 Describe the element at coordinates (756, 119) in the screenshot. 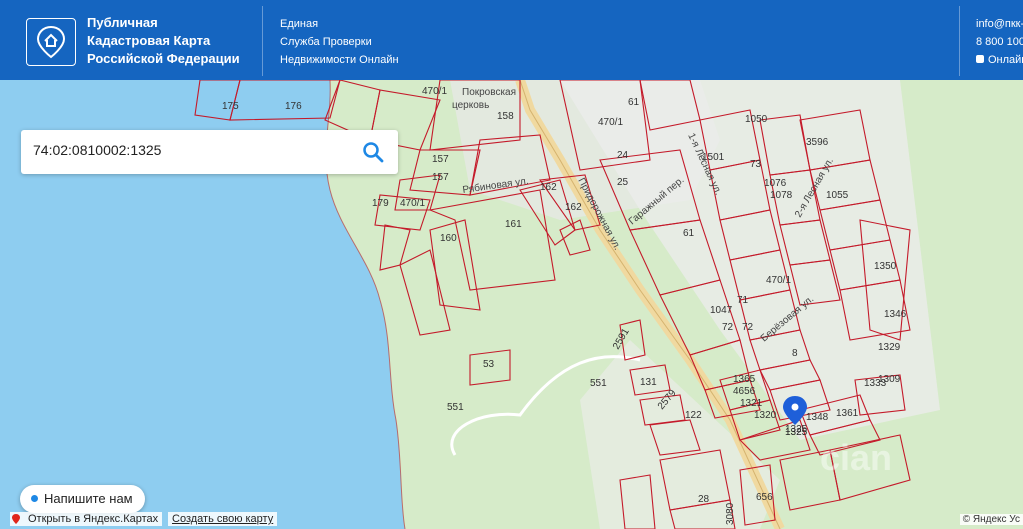

I see `svg-text: 1050` at that location.